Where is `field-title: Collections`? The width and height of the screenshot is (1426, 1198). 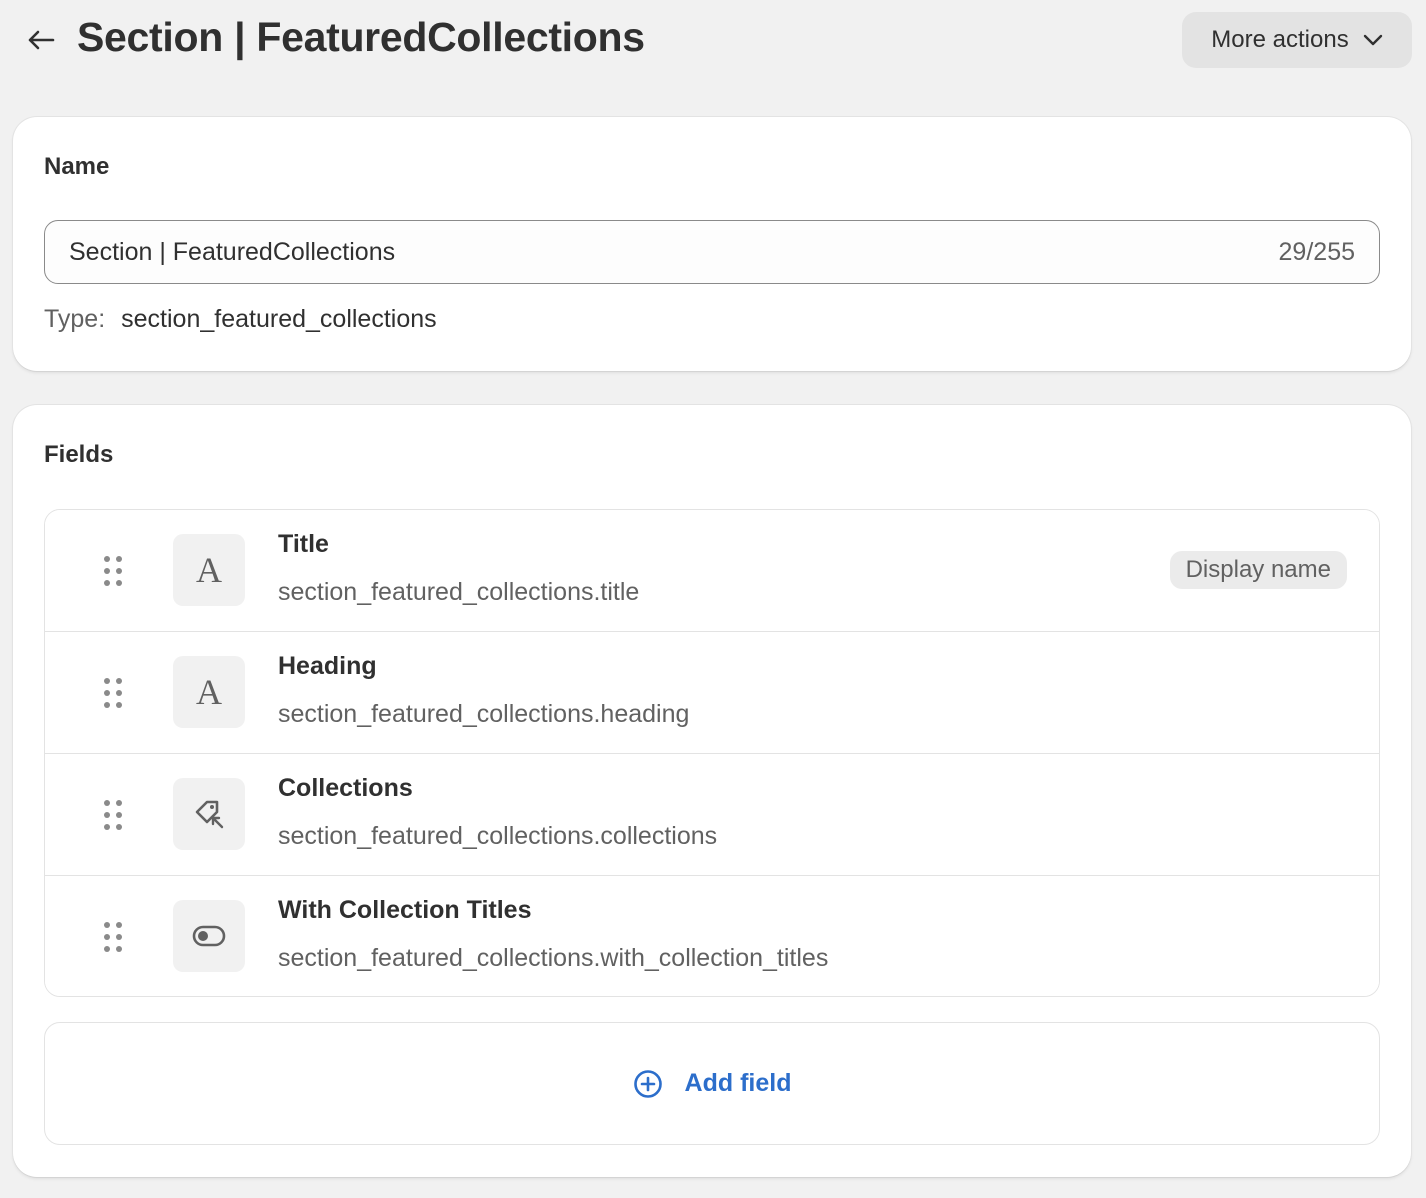 field-title: Collections is located at coordinates (345, 788).